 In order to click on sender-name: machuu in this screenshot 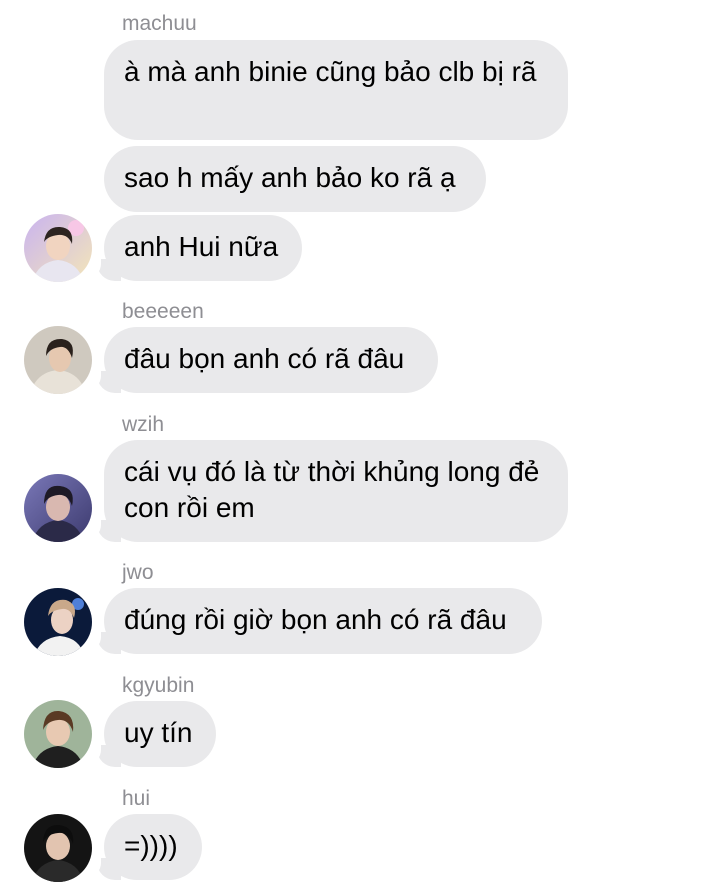, I will do `click(159, 23)`.